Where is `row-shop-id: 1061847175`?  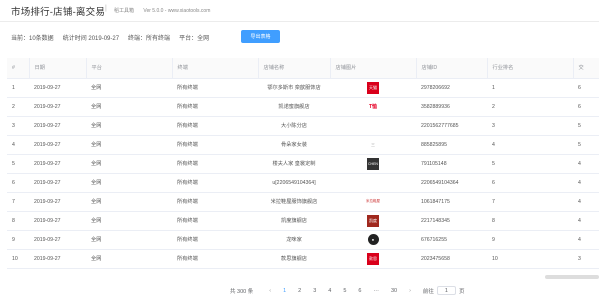
row-shop-id: 1061847175 is located at coordinates (451, 202).